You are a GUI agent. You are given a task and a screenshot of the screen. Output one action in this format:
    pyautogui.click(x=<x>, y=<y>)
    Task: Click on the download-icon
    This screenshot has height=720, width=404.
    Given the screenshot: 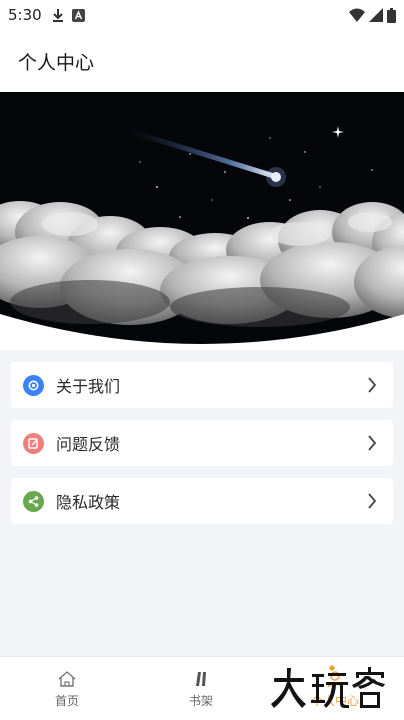 What is the action you would take?
    pyautogui.click(x=57, y=15)
    